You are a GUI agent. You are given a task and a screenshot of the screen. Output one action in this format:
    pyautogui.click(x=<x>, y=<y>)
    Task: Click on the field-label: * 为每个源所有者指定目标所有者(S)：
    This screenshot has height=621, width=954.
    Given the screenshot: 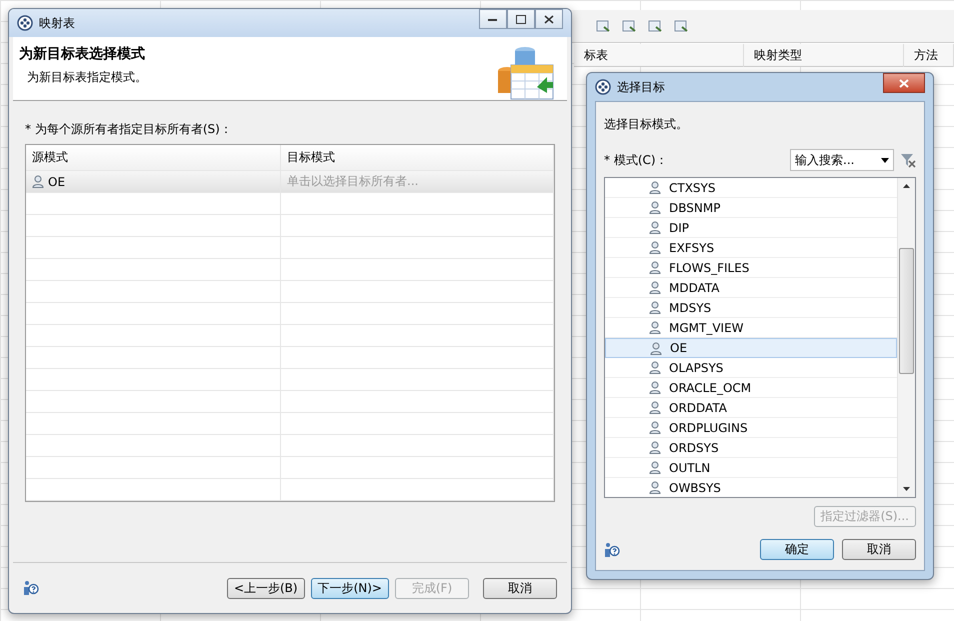 What is the action you would take?
    pyautogui.click(x=129, y=129)
    